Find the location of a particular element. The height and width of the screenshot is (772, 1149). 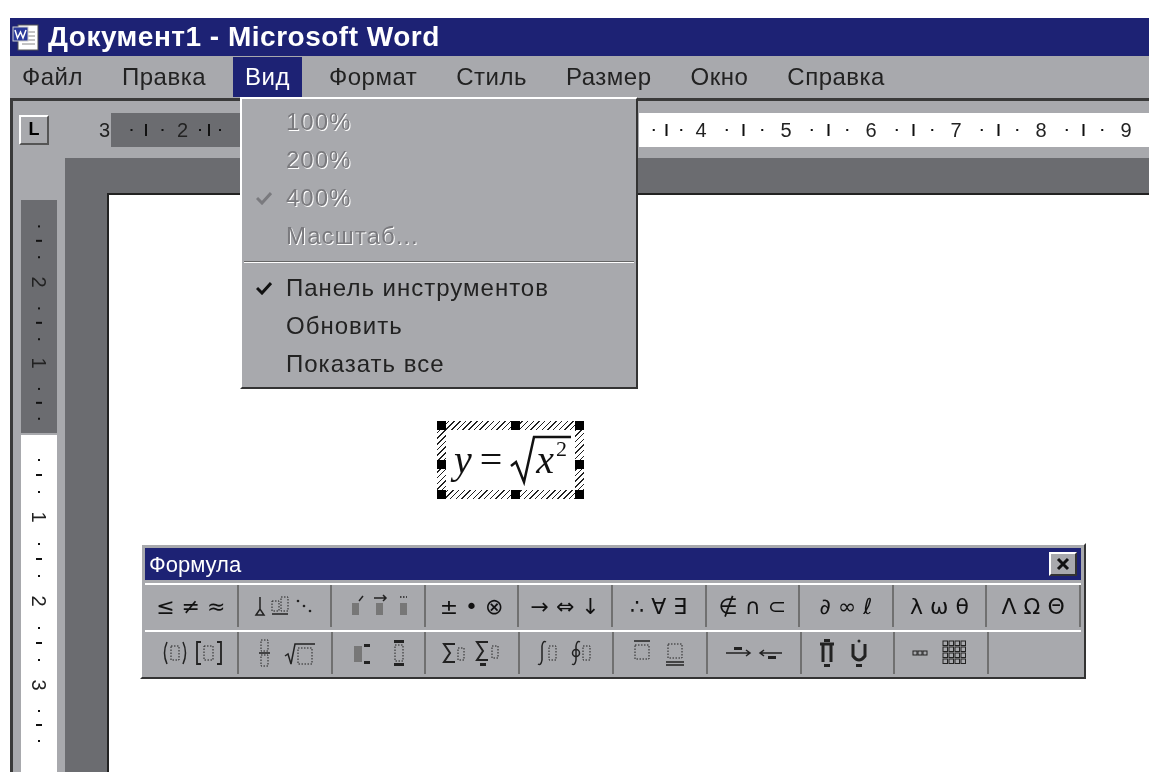

ruler-number: 9 is located at coordinates (1126, 130).